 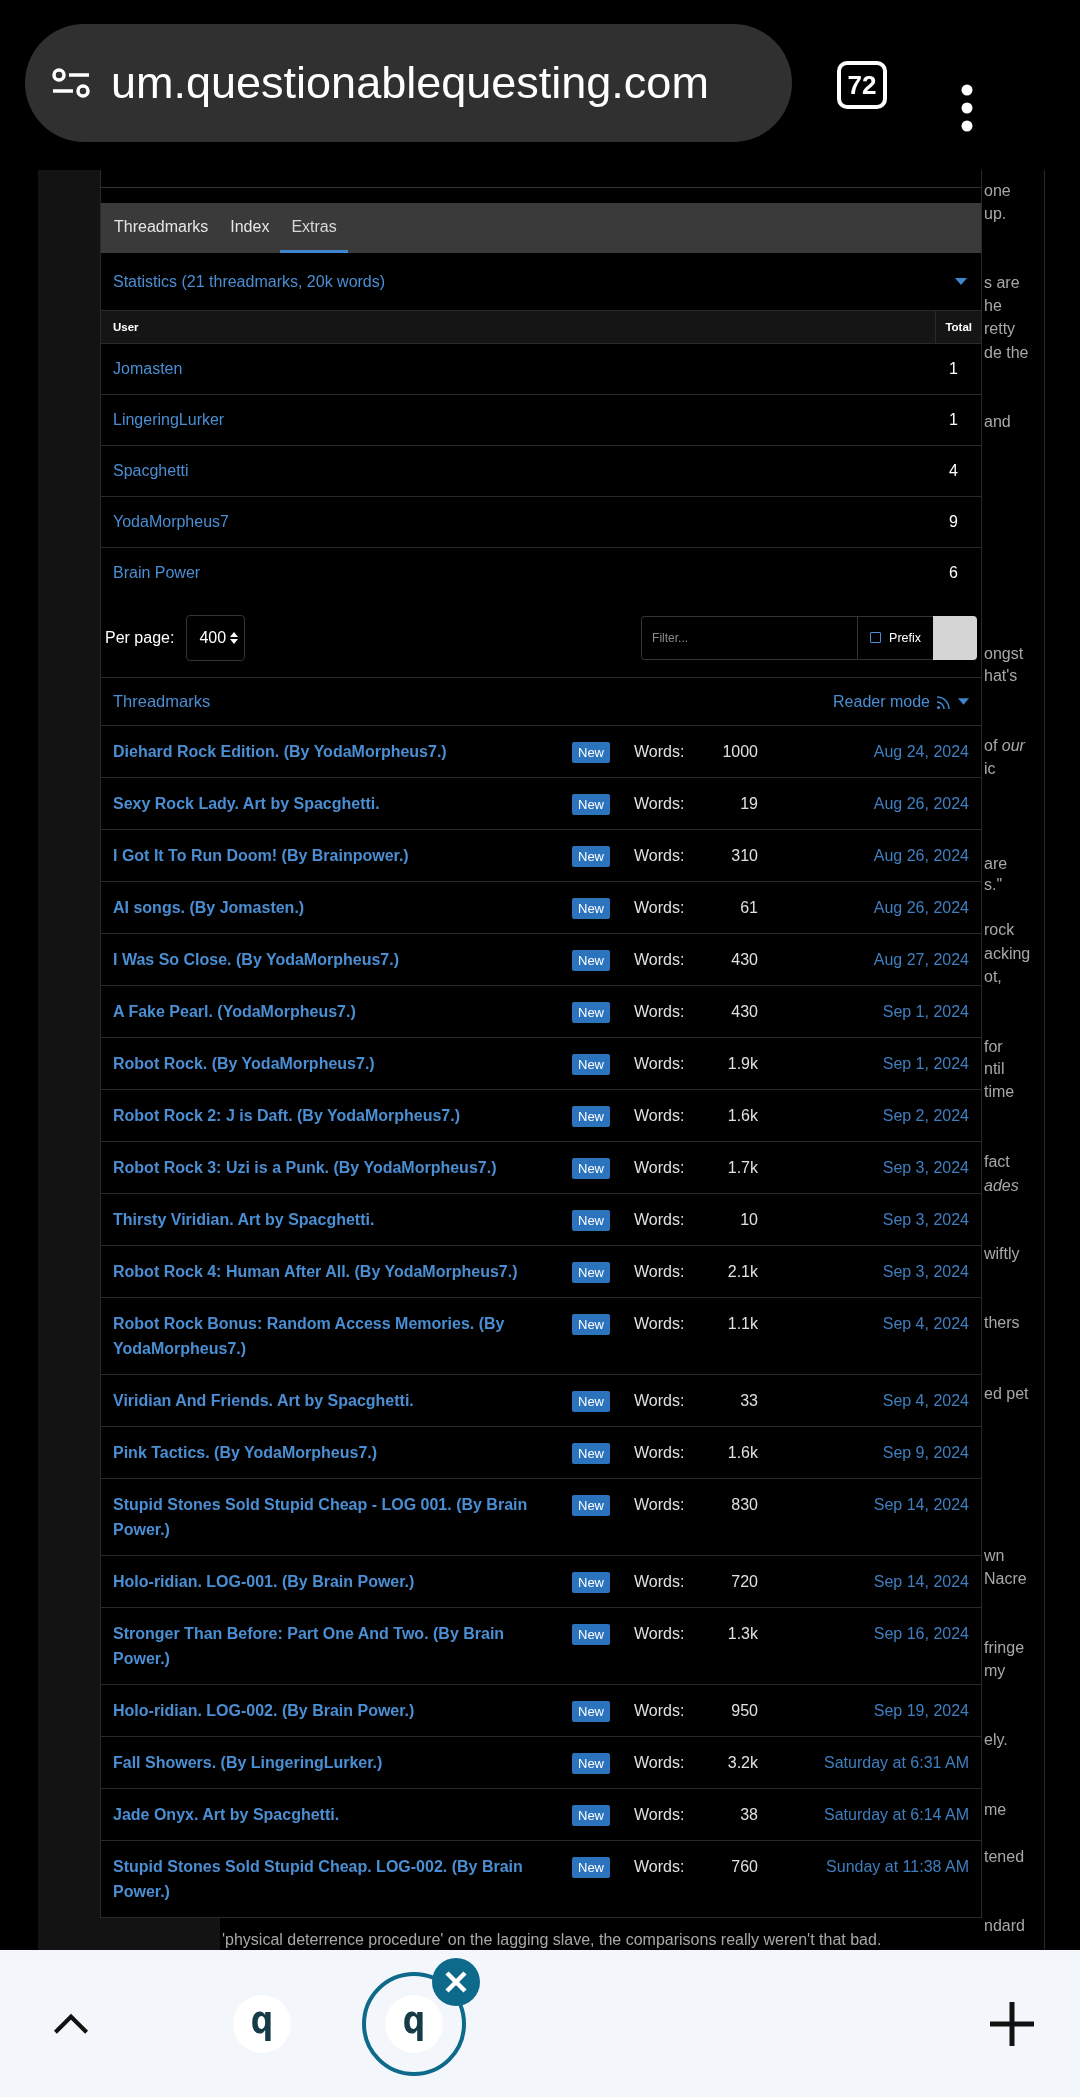 I want to click on reader-mode-link: Reader mode, so click(x=901, y=701).